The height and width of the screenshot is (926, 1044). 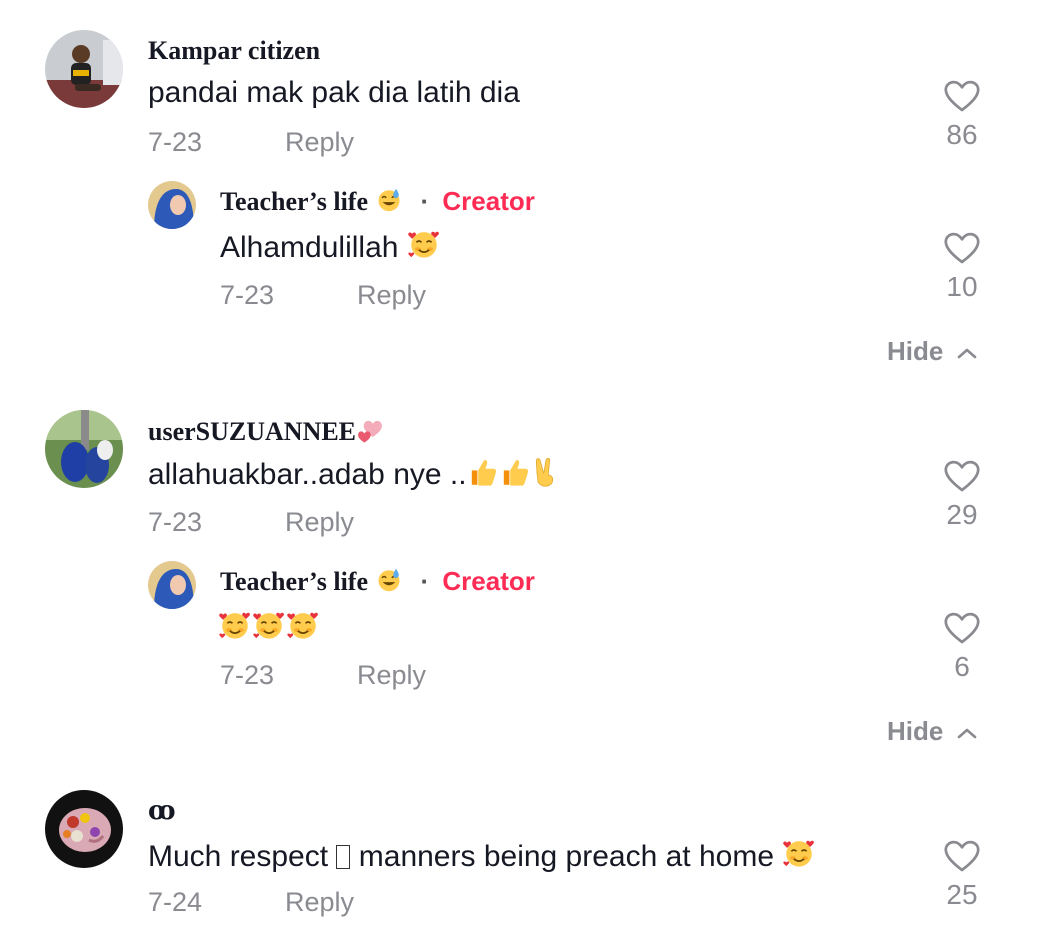 What do you see at coordinates (962, 115) in the screenshot?
I see `like-button: 86` at bounding box center [962, 115].